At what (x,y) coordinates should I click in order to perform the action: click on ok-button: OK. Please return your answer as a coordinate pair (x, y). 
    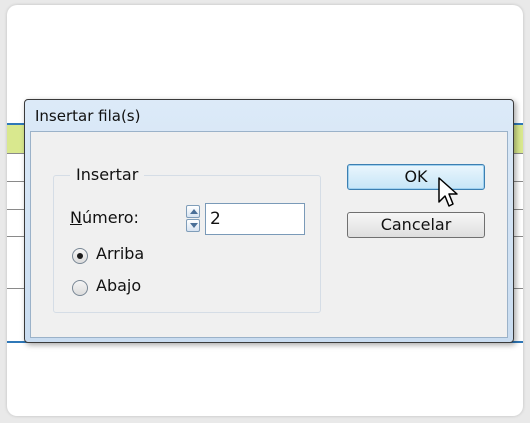
    Looking at the image, I should click on (416, 177).